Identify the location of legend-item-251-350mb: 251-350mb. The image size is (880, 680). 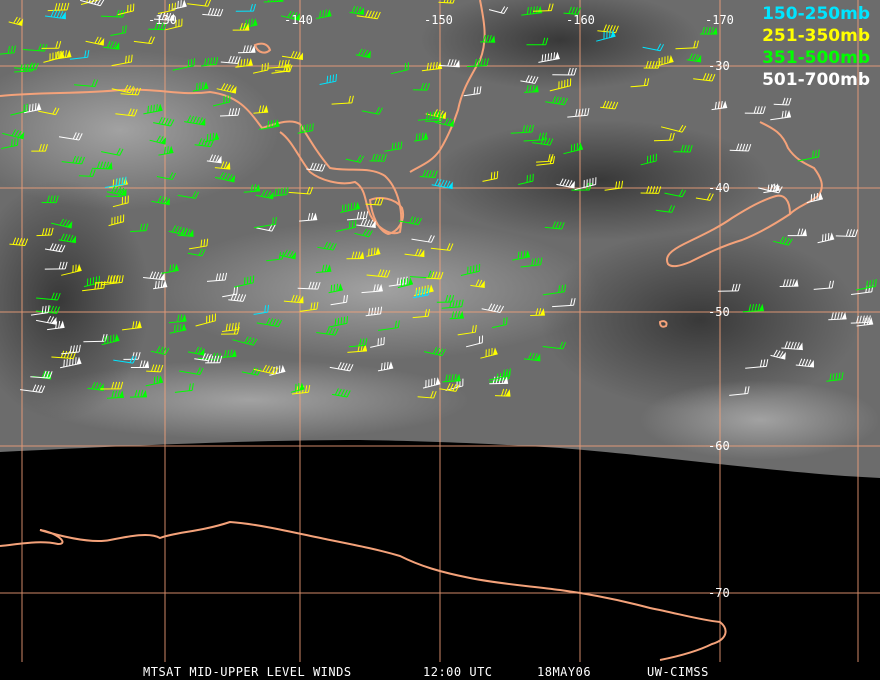
(816, 36).